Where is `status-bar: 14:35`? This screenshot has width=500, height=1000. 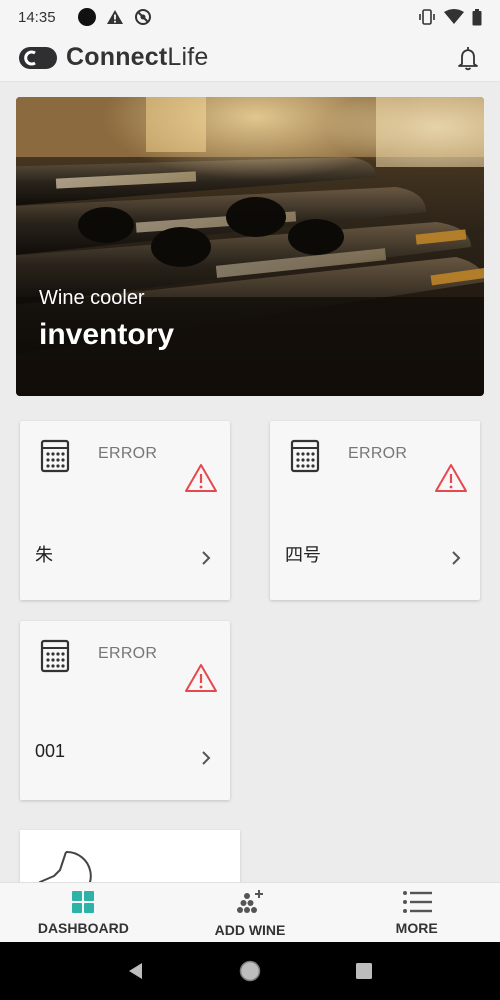
status-bar: 14:35 is located at coordinates (250, 17).